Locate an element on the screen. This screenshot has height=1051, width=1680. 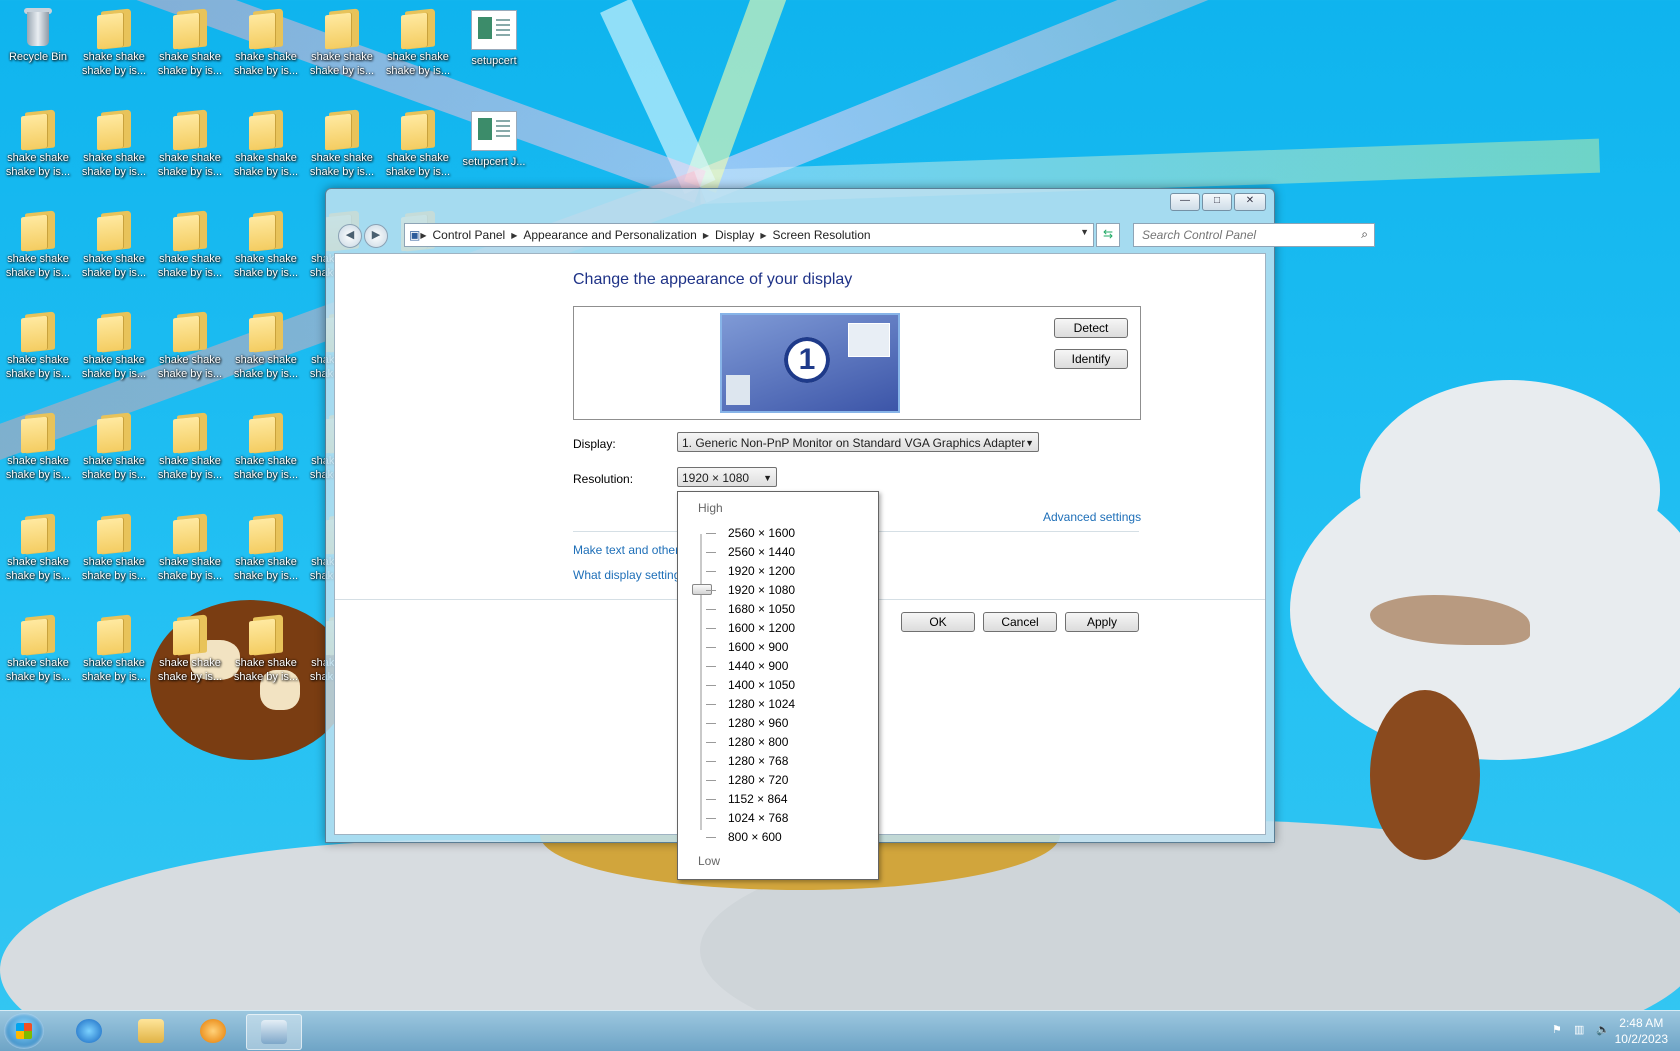
ok-button: OK is located at coordinates (938, 622).